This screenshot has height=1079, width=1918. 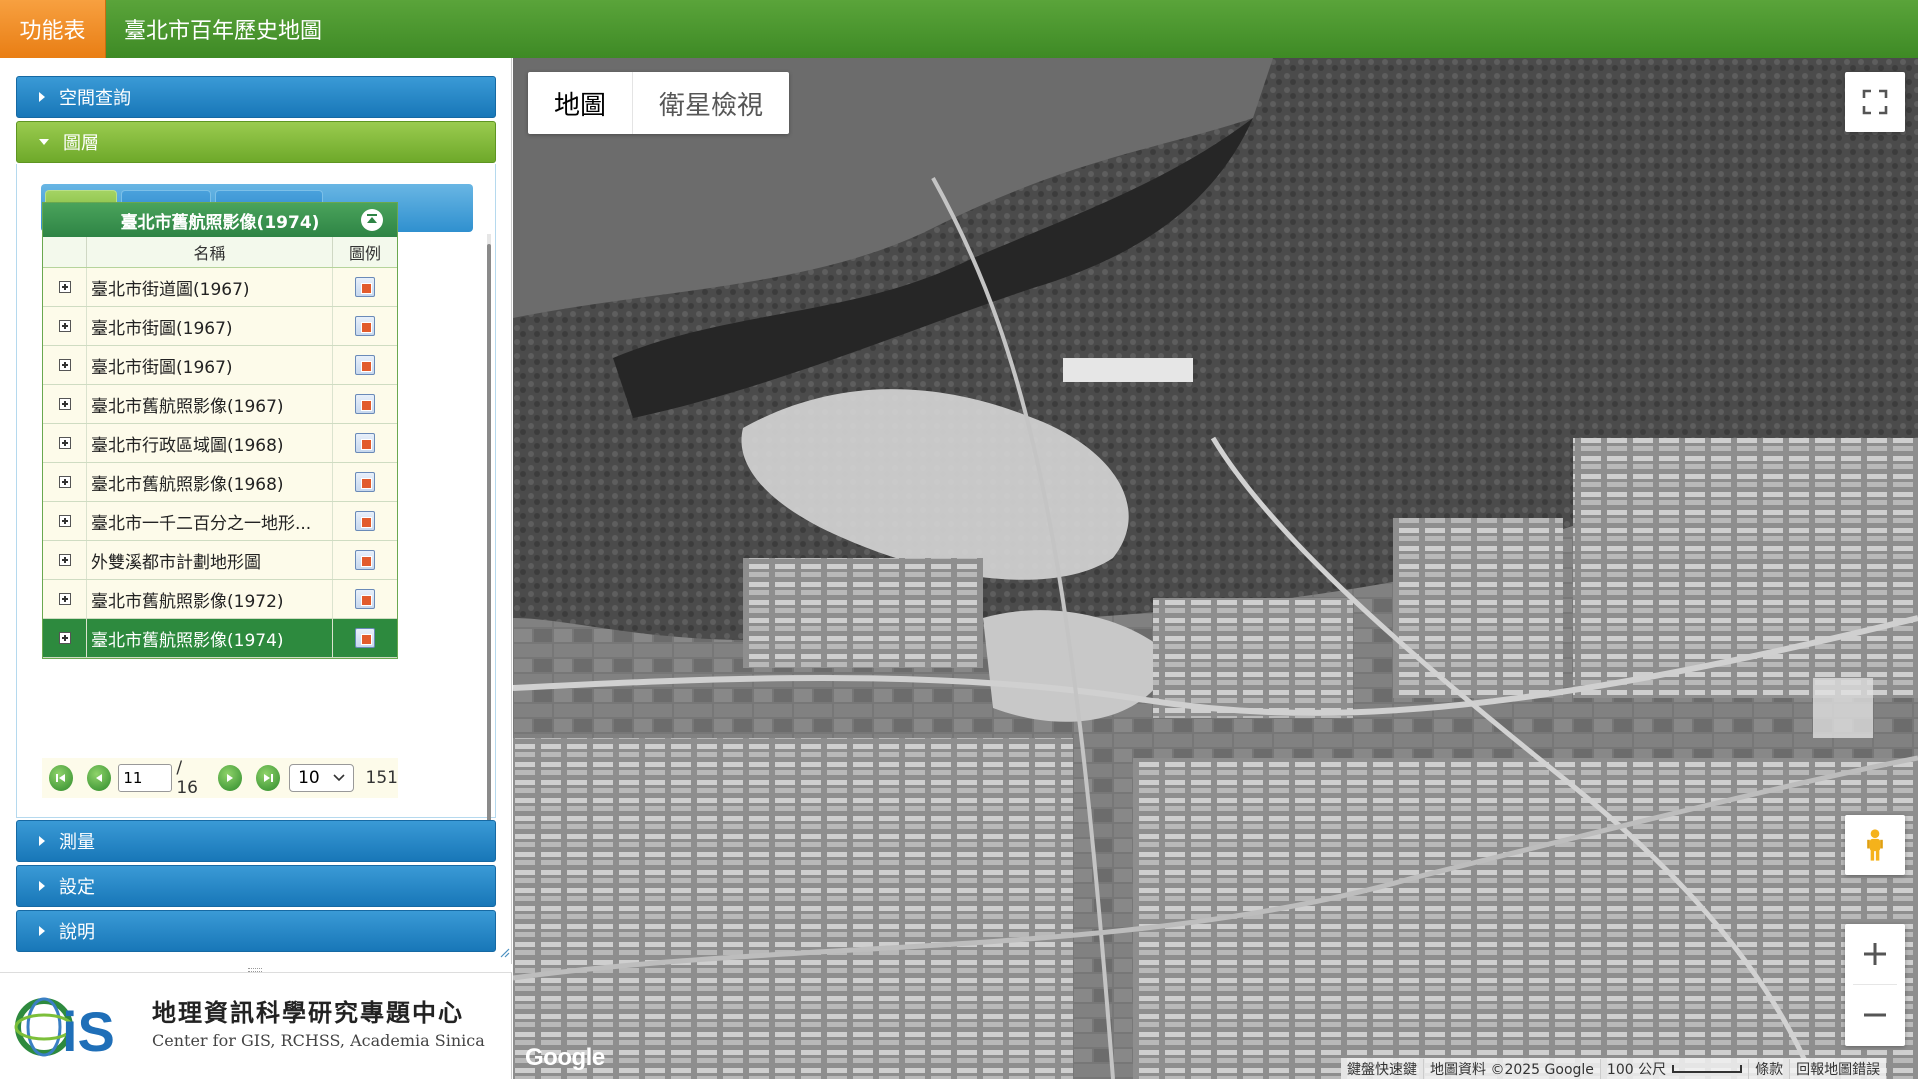 What do you see at coordinates (210, 443) in the screenshot?
I see `layer-name: 臺北市行政區域圖(1968)` at bounding box center [210, 443].